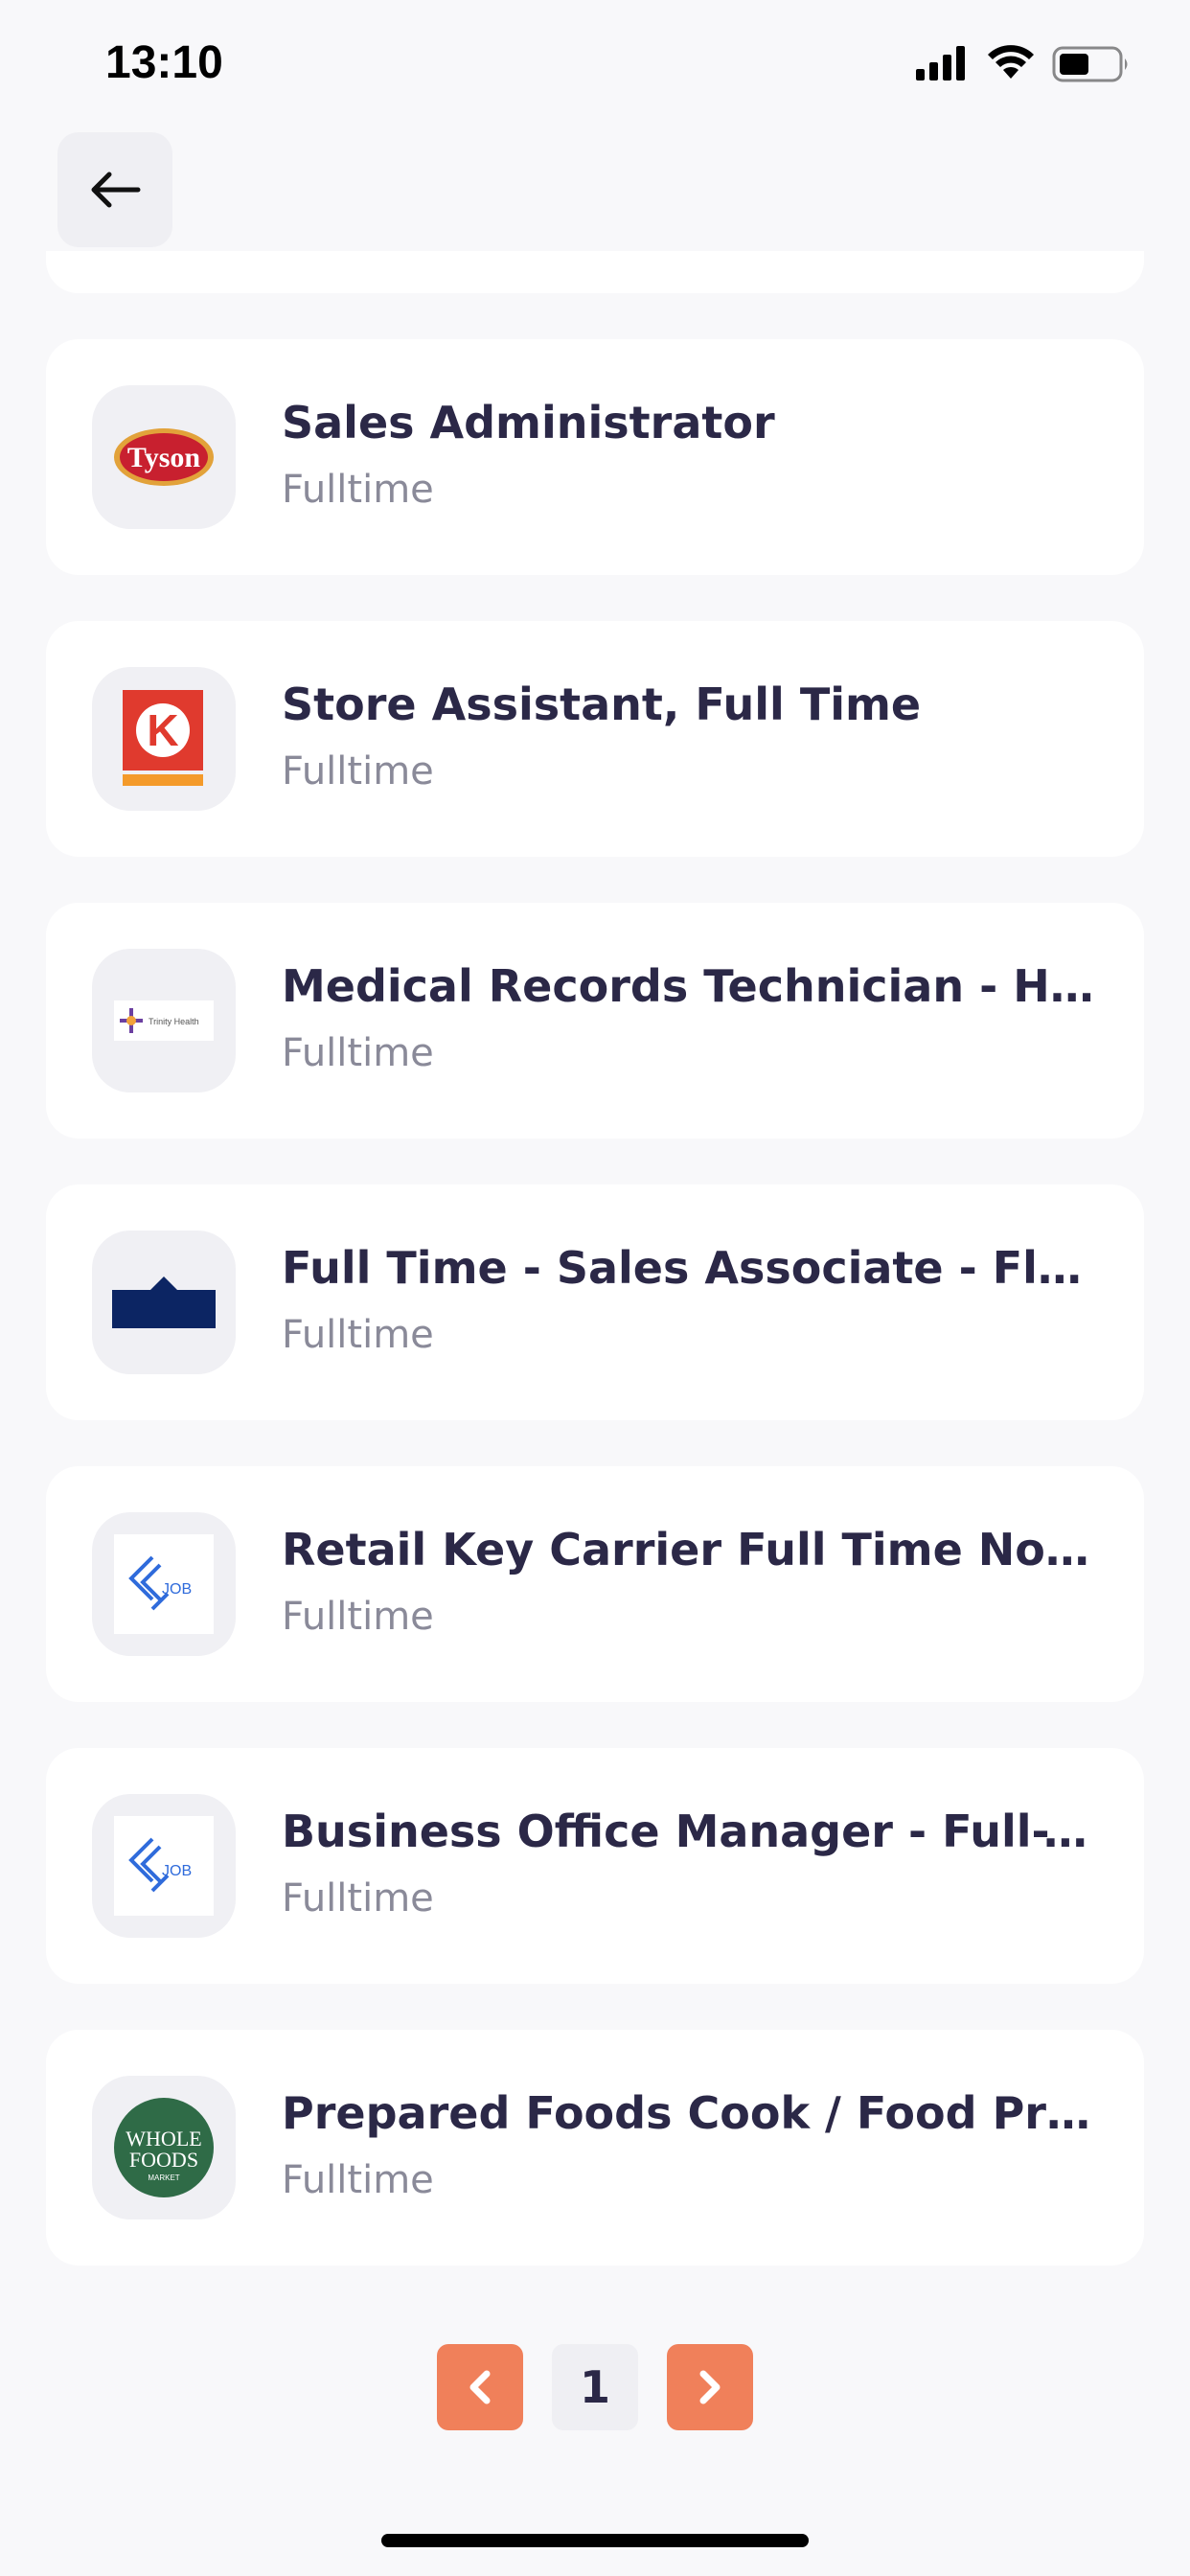  Describe the element at coordinates (595, 63) in the screenshot. I see `status-bar: 13:10` at that location.